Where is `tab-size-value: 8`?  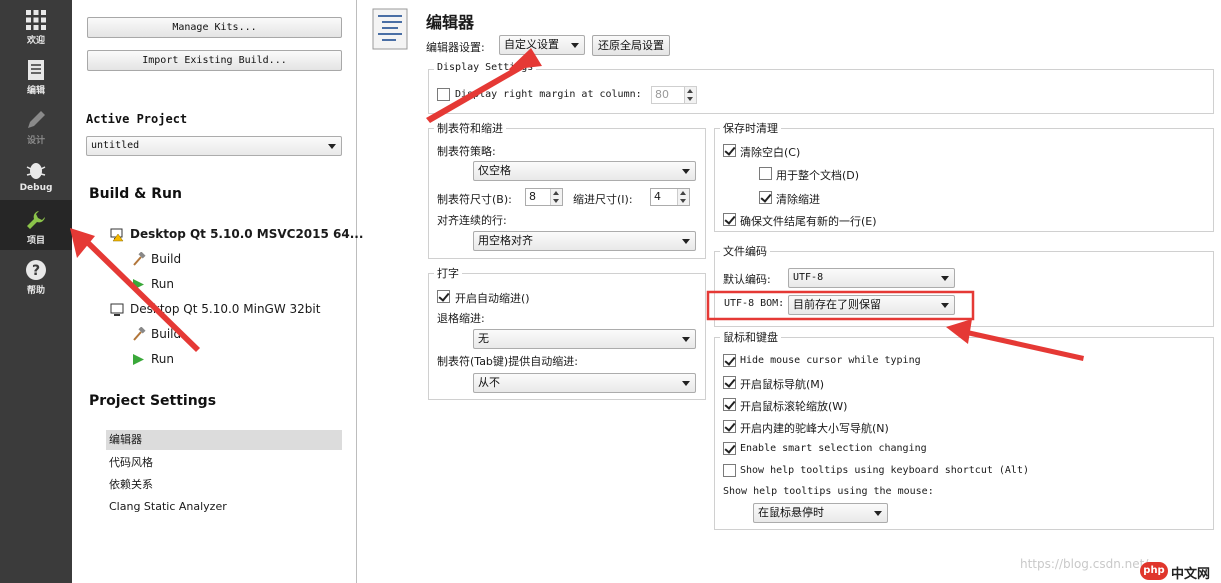
tab-size-value: 8 is located at coordinates (532, 196).